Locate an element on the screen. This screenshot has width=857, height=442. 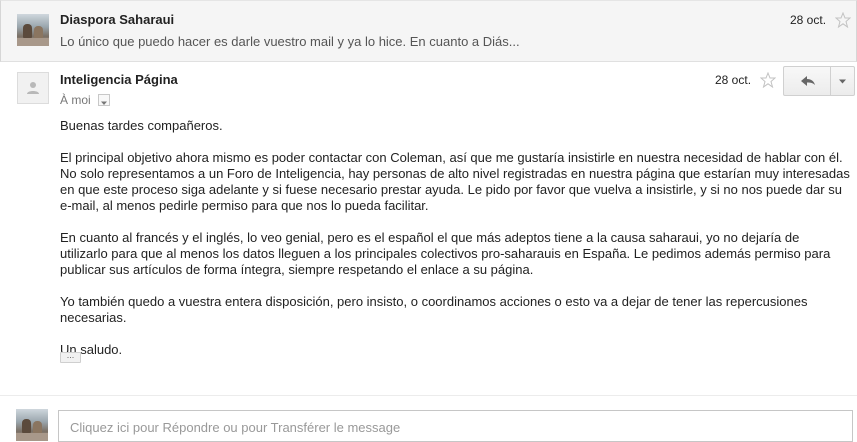
divider is located at coordinates (428, 395).